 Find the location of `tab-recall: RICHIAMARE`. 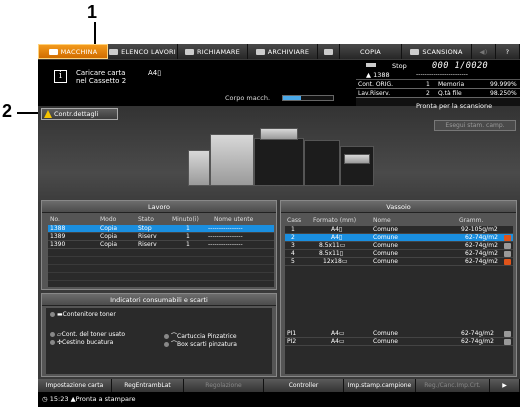

tab-recall: RICHIAMARE is located at coordinates (213, 51).